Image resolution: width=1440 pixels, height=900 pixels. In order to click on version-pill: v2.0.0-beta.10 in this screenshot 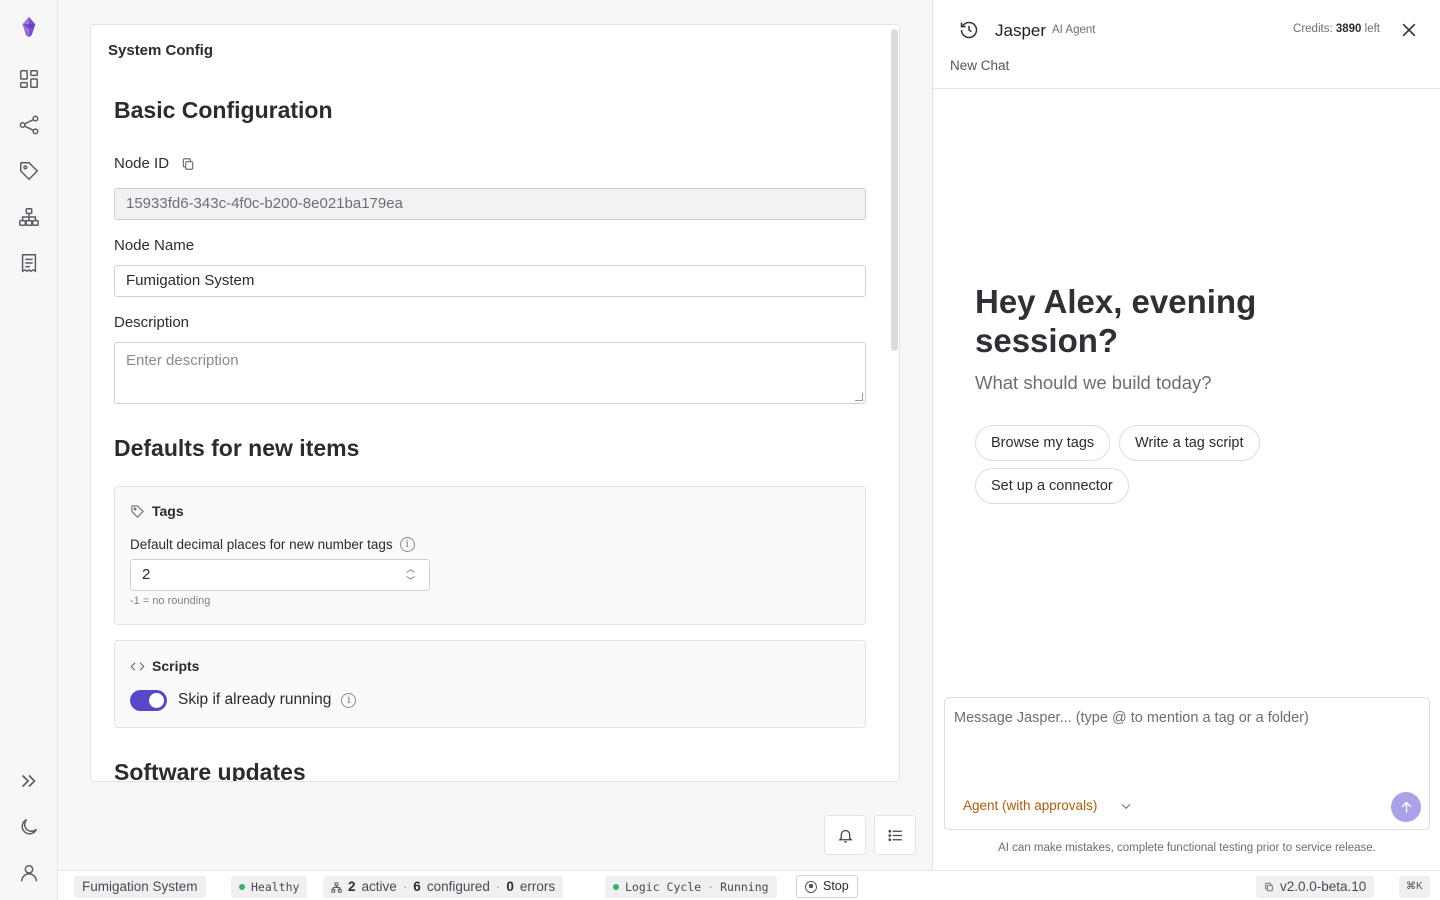, I will do `click(1315, 887)`.